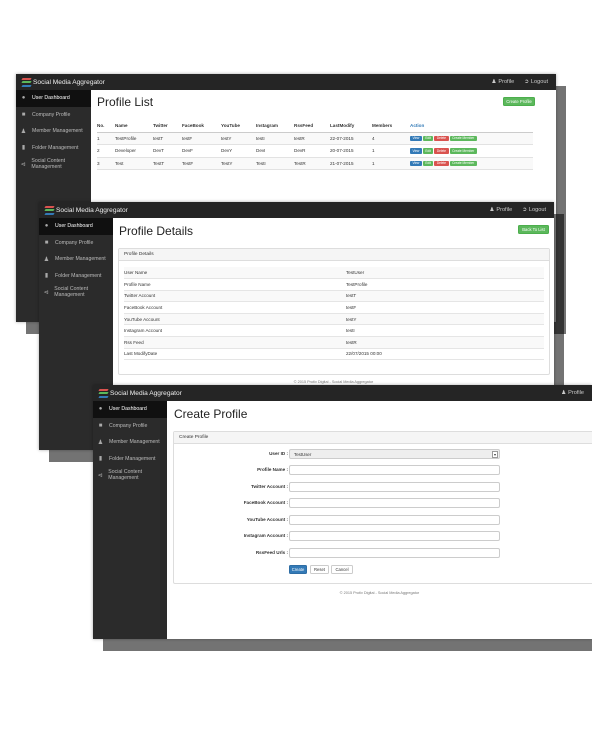 The width and height of the screenshot is (592, 745). I want to click on table-cell: 1, so click(98, 138).